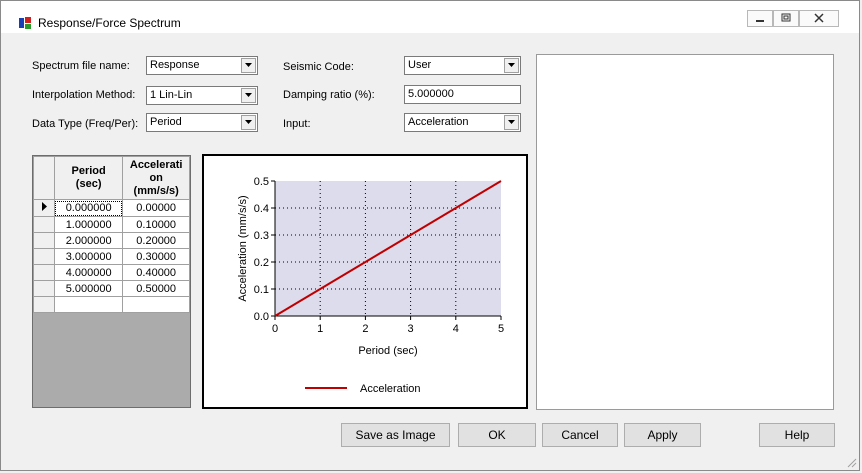  I want to click on cancel-button: Cancel, so click(580, 435).